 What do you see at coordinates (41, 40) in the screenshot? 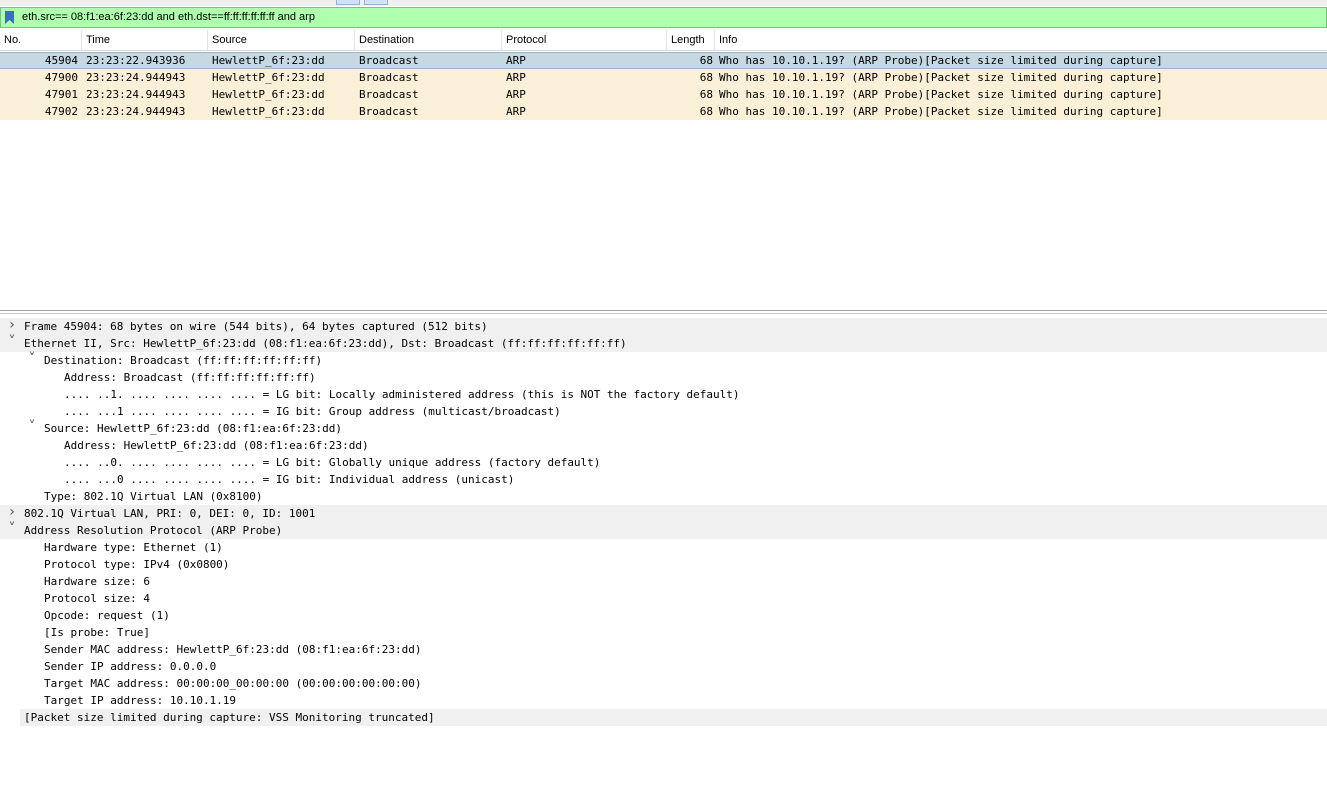
I see `column-header-no: No.` at bounding box center [41, 40].